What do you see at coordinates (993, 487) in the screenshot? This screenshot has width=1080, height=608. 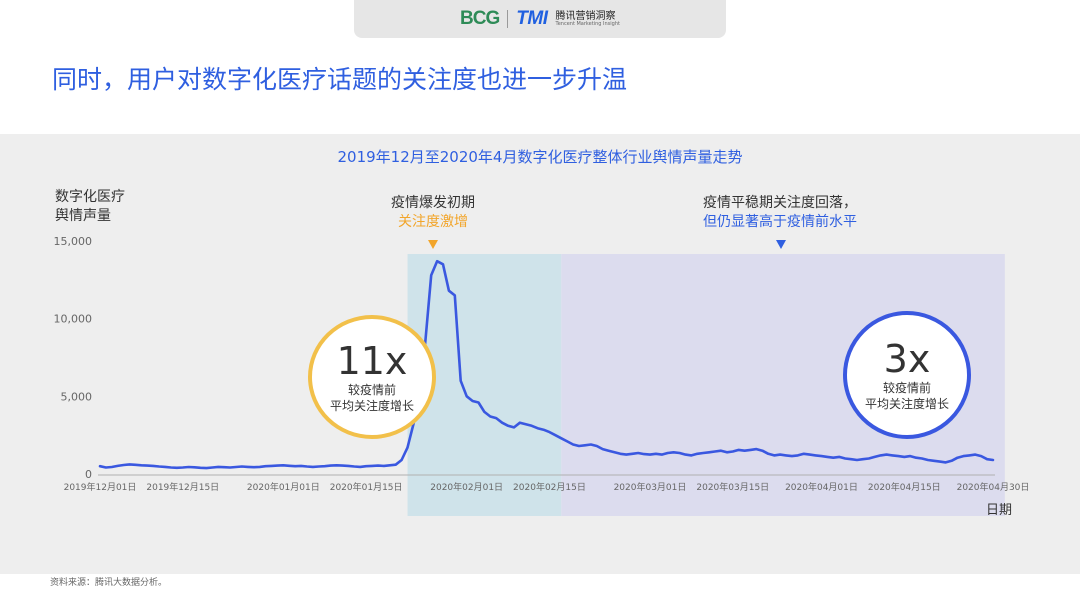 I see `x-tick-label: 2020年04月30日` at bounding box center [993, 487].